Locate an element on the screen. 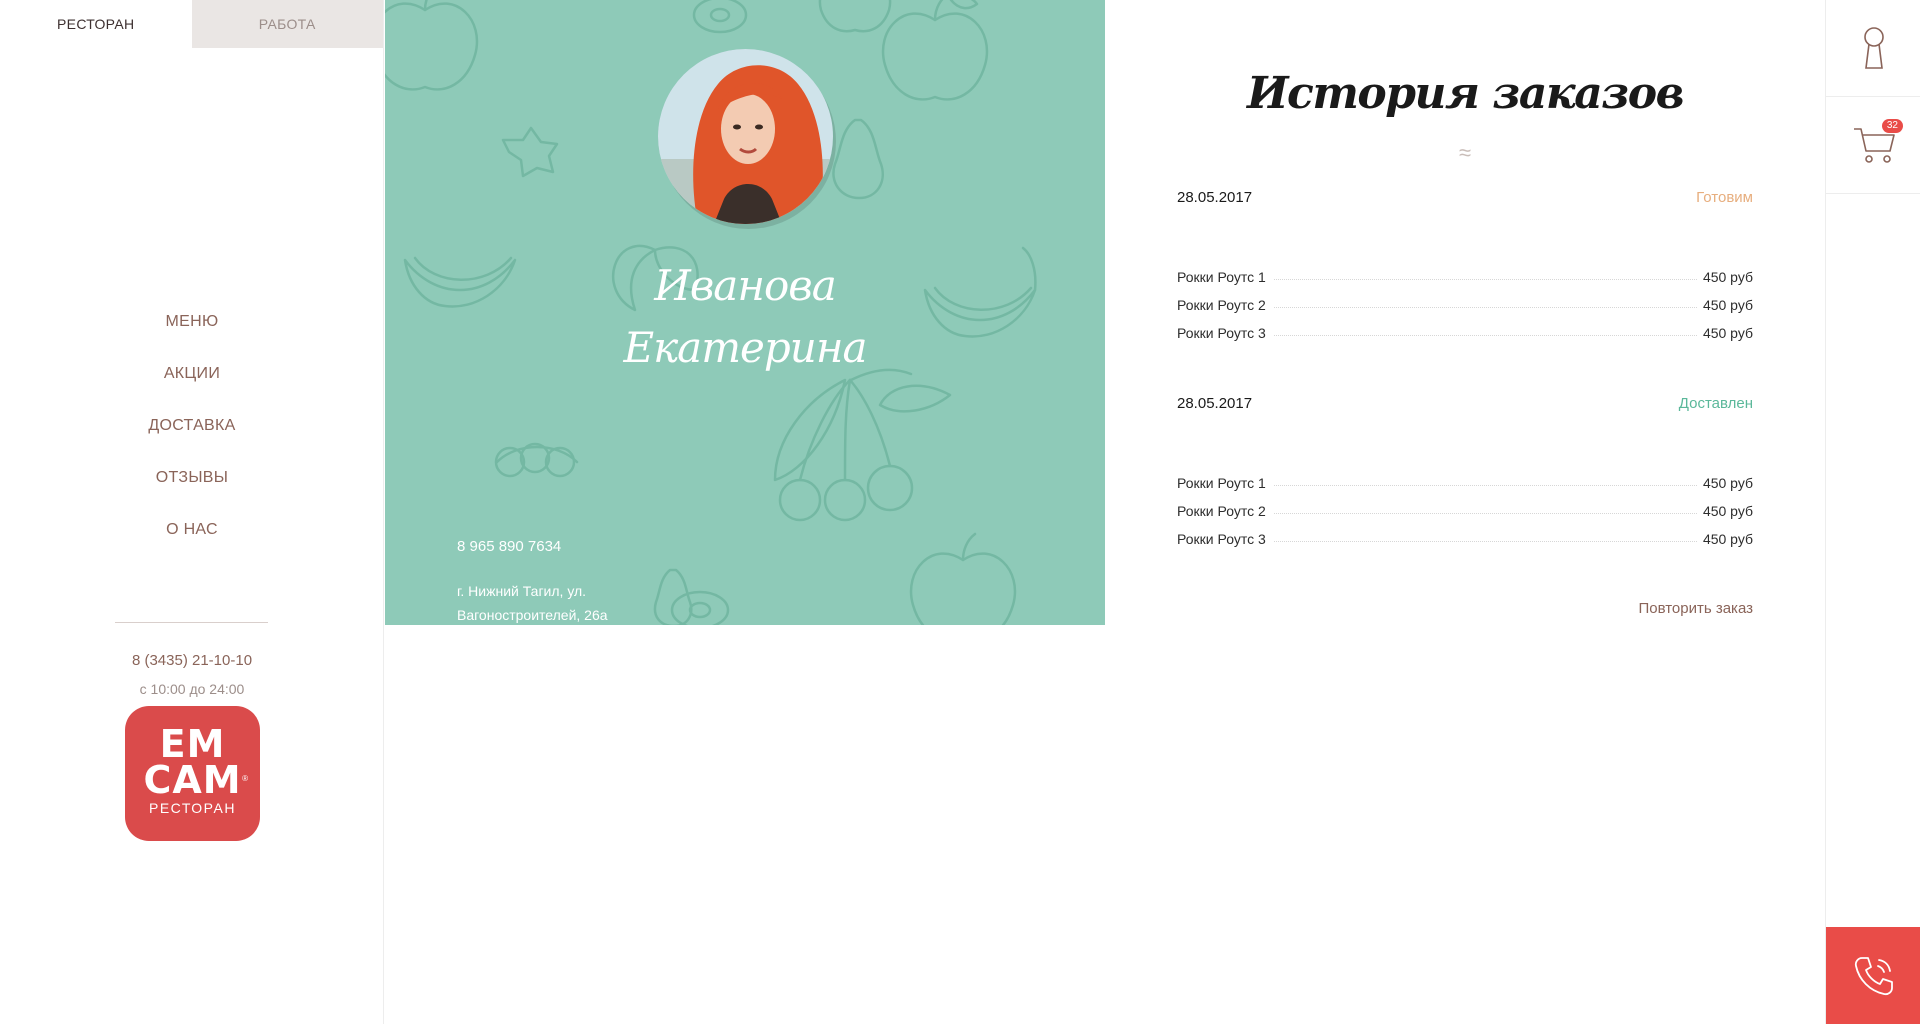  order-status: Доставлен is located at coordinates (1715, 403).